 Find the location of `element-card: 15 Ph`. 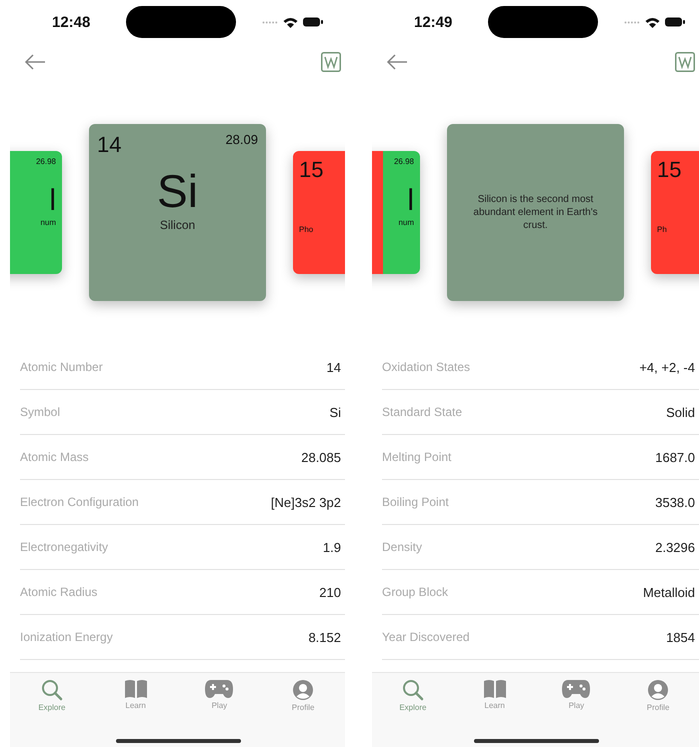

element-card: 15 Ph is located at coordinates (675, 212).